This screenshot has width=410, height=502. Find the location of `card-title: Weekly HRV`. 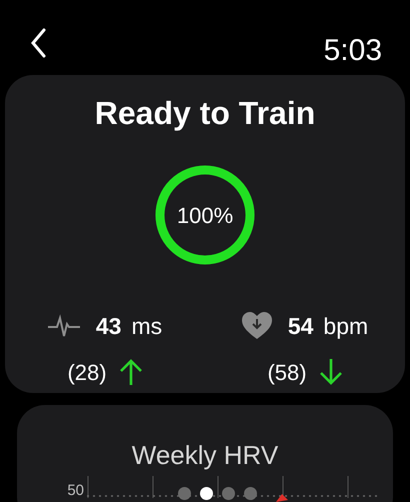

card-title: Weekly HRV is located at coordinates (205, 455).